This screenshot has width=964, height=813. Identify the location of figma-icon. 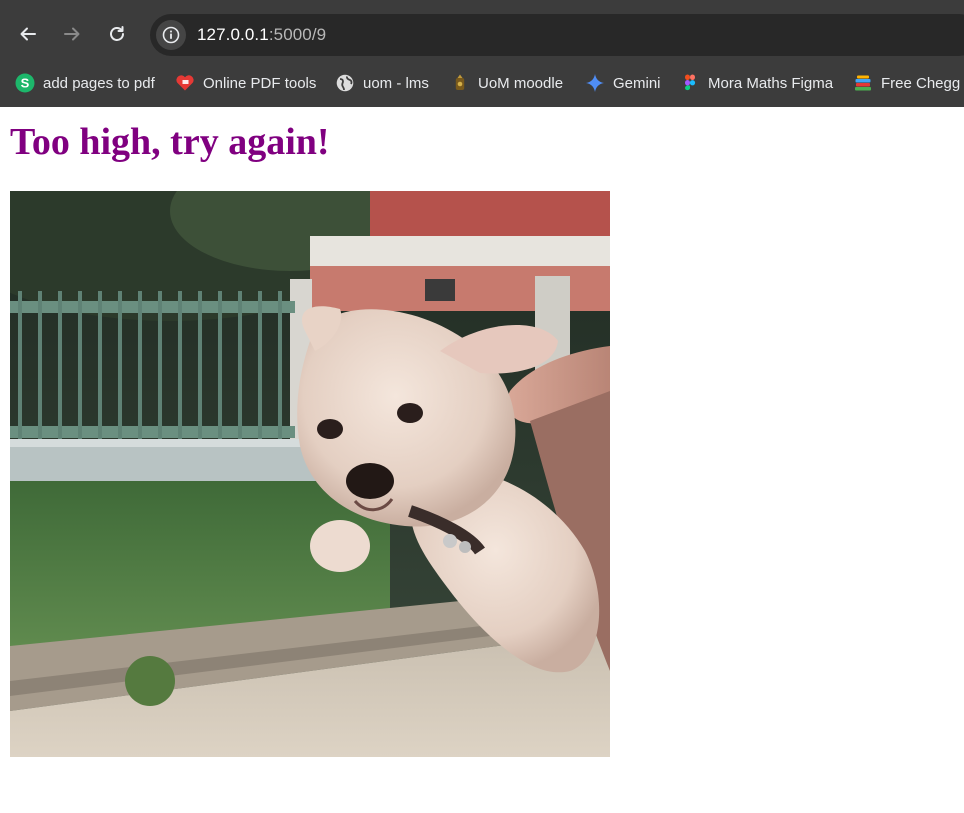
(690, 83).